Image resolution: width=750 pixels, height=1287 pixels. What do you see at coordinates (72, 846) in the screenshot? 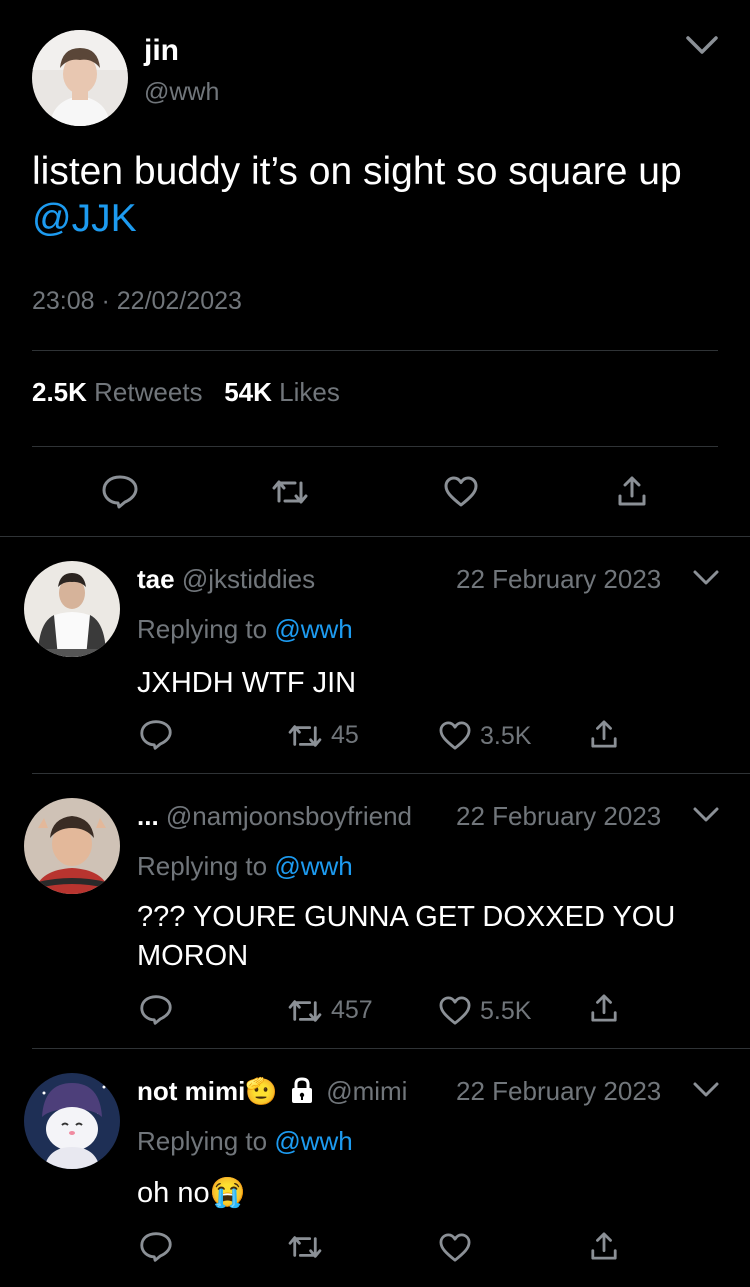
I see `avatar-namjoonsboyfriend` at bounding box center [72, 846].